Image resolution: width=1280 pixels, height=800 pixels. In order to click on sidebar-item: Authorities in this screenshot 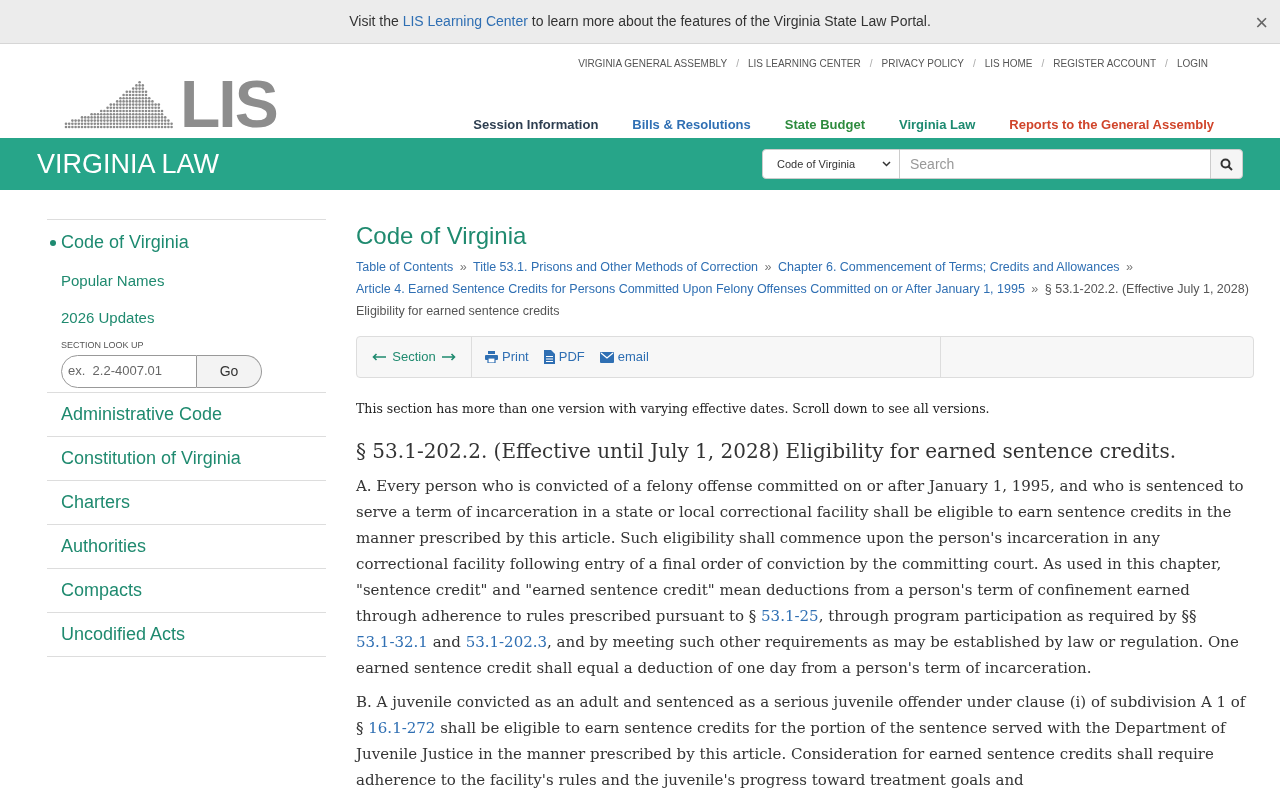, I will do `click(104, 546)`.